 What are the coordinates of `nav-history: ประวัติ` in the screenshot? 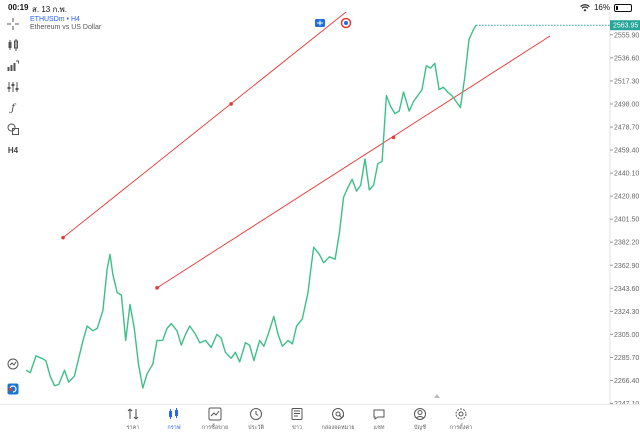 It's located at (256, 425).